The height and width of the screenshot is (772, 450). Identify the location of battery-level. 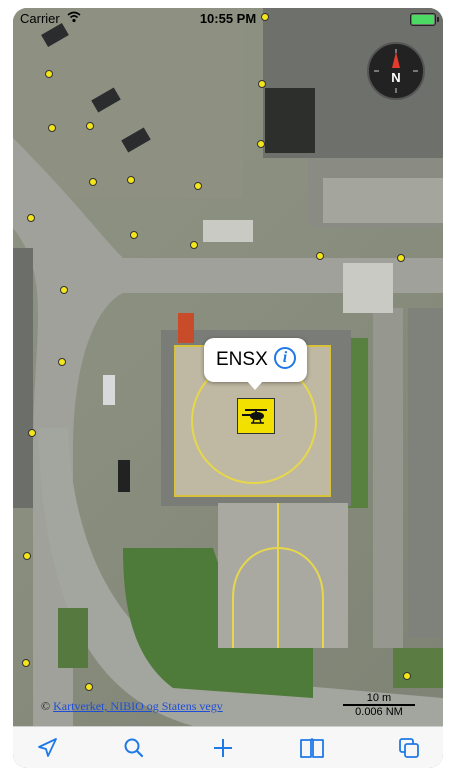
(423, 19).